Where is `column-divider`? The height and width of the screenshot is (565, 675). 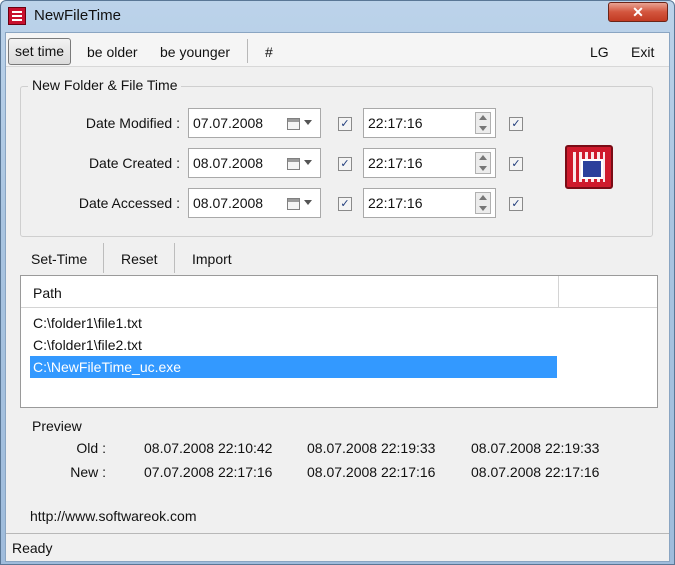 column-divider is located at coordinates (558, 292).